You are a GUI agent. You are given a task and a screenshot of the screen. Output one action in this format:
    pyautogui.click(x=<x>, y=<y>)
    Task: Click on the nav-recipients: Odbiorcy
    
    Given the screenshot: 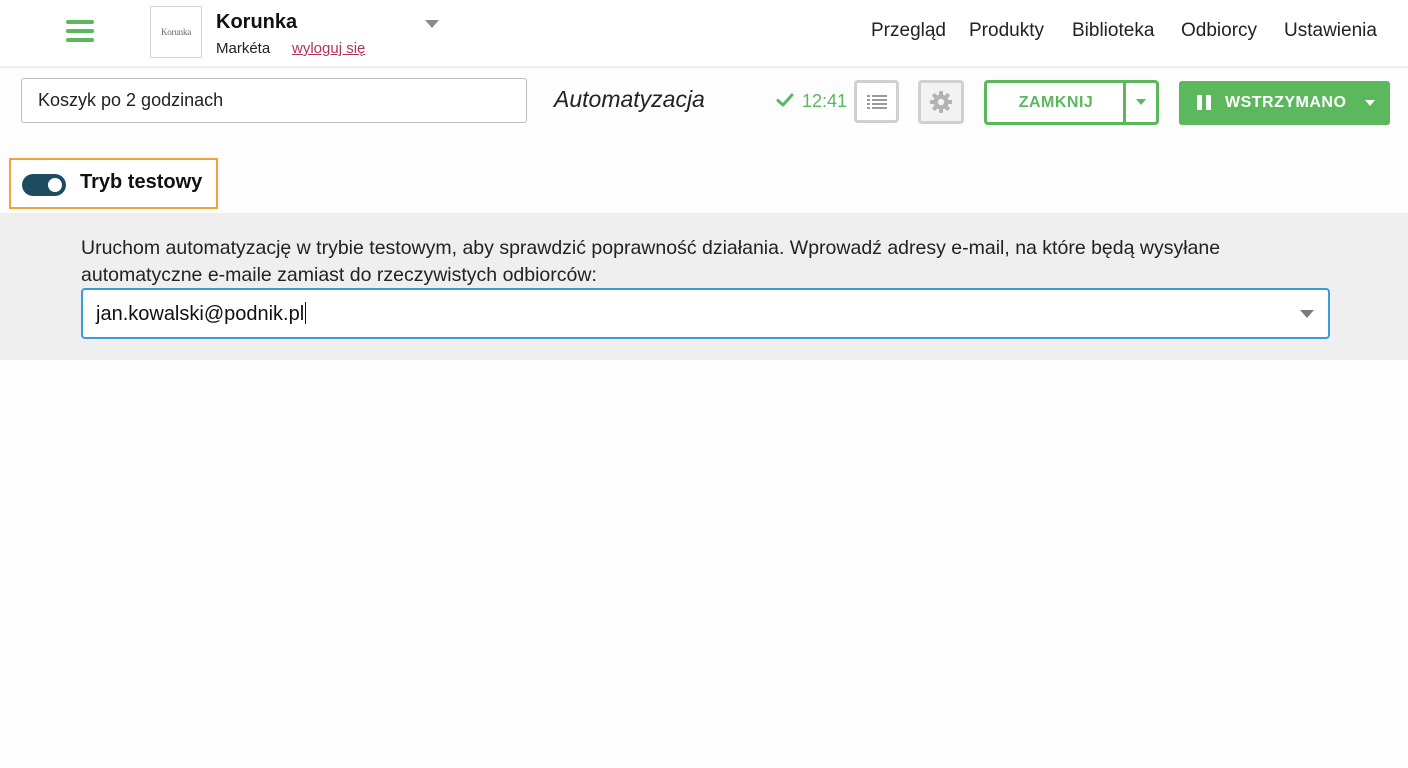 What is the action you would take?
    pyautogui.click(x=1219, y=31)
    